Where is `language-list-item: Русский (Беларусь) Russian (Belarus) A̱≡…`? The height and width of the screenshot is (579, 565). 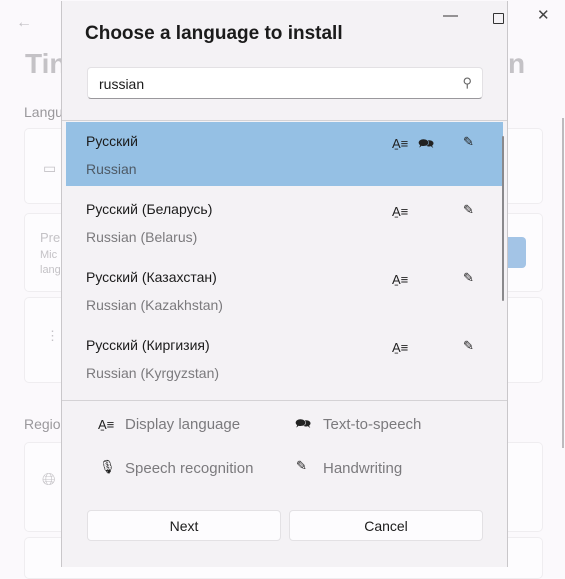 language-list-item: Русский (Беларусь) Russian (Belarus) A̱≡… is located at coordinates (284, 222).